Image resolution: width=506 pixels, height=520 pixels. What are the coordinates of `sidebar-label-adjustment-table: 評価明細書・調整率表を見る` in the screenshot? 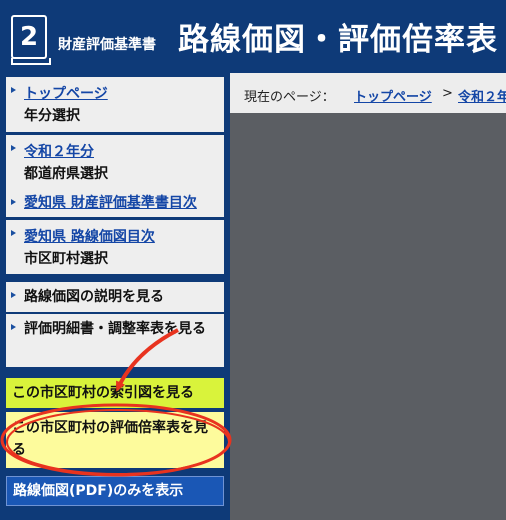 It's located at (122, 329).